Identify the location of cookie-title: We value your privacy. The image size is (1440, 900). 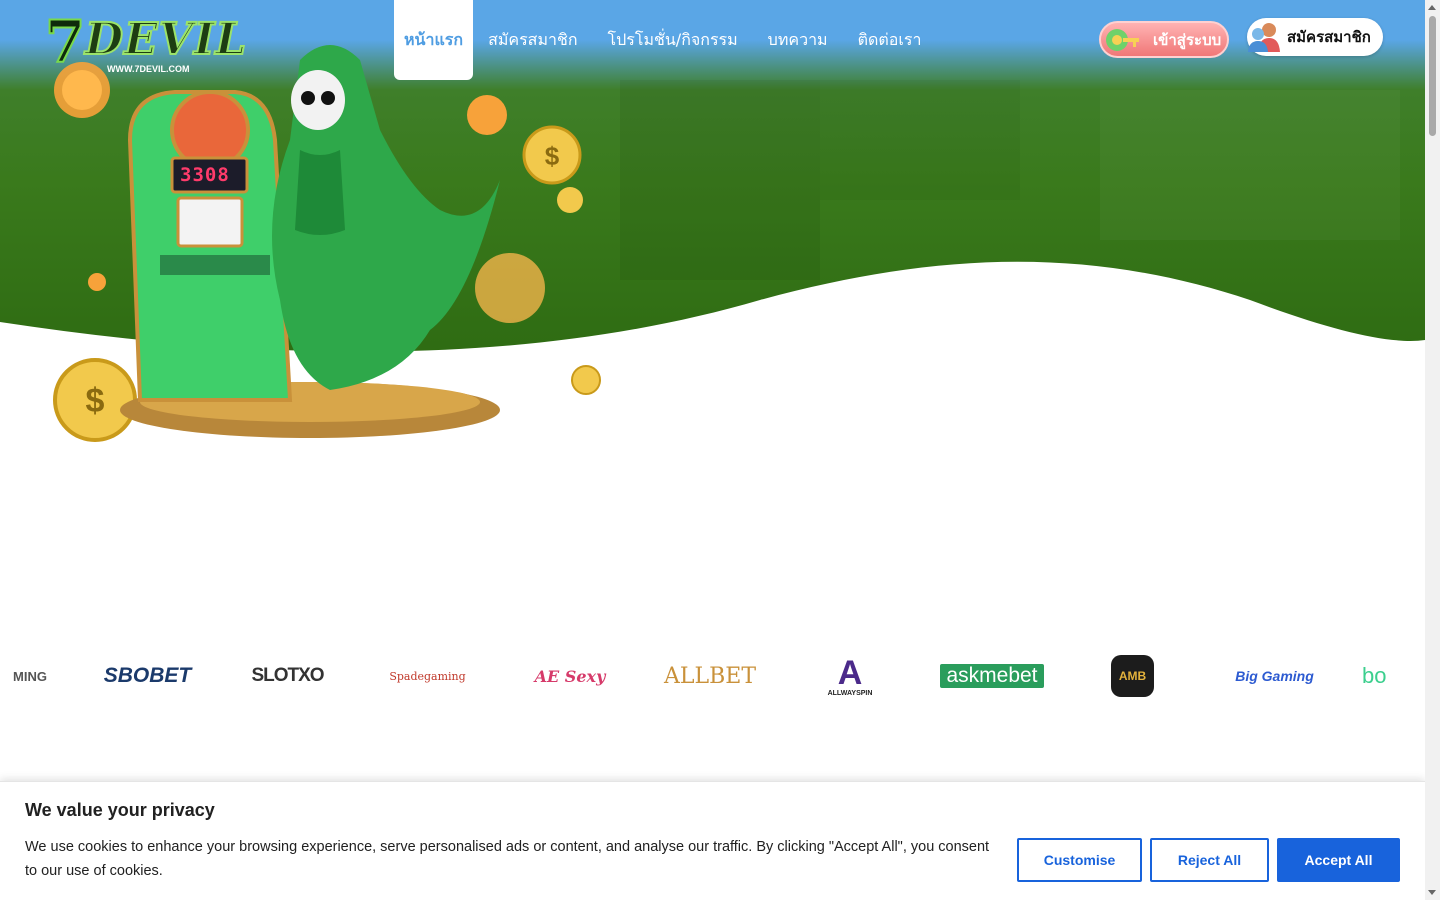
(120, 810).